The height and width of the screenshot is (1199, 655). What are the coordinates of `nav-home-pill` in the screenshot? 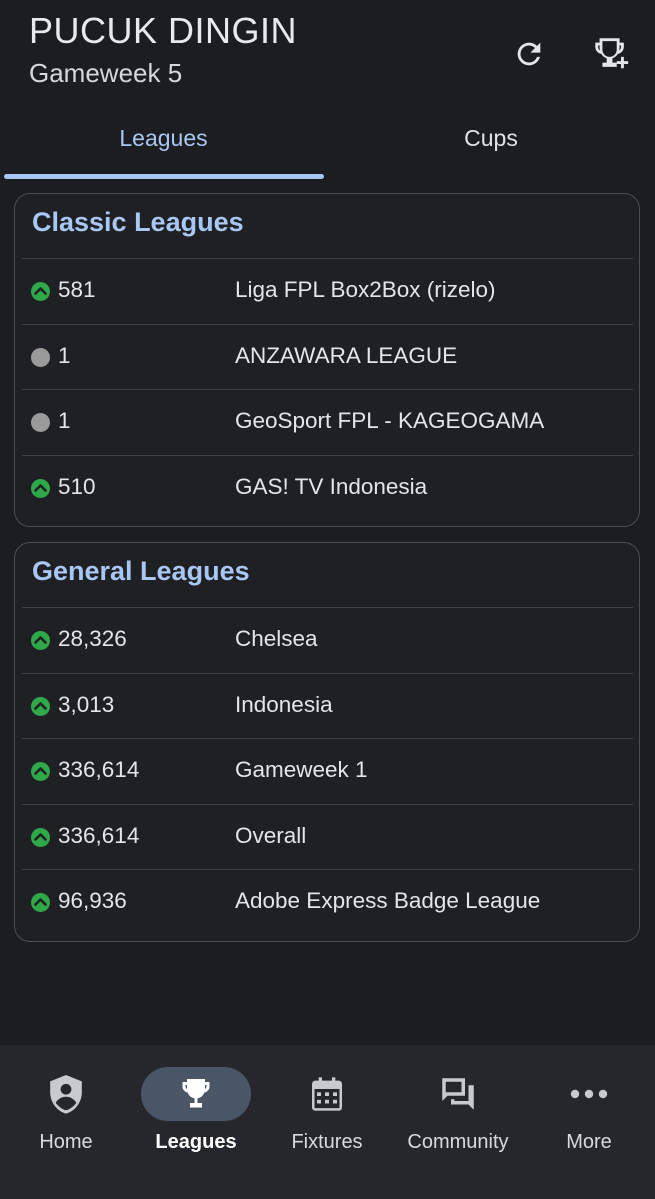 It's located at (66, 1094).